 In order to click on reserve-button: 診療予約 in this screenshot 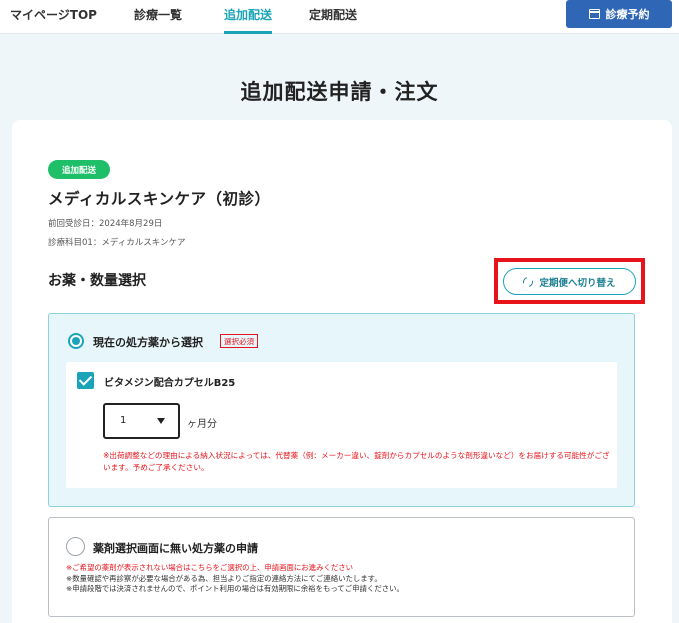, I will do `click(619, 14)`.